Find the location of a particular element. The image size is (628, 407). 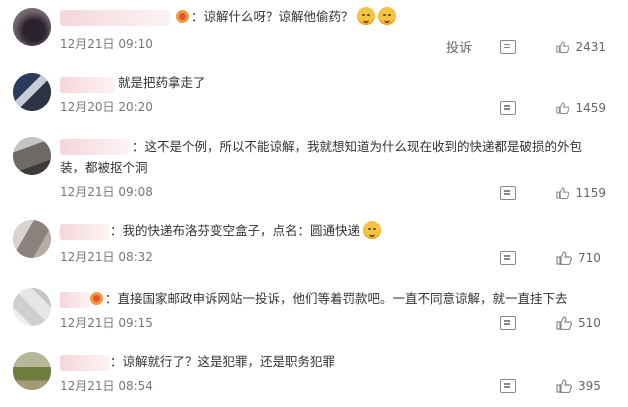

comment-actions: 710 is located at coordinates (553, 258).